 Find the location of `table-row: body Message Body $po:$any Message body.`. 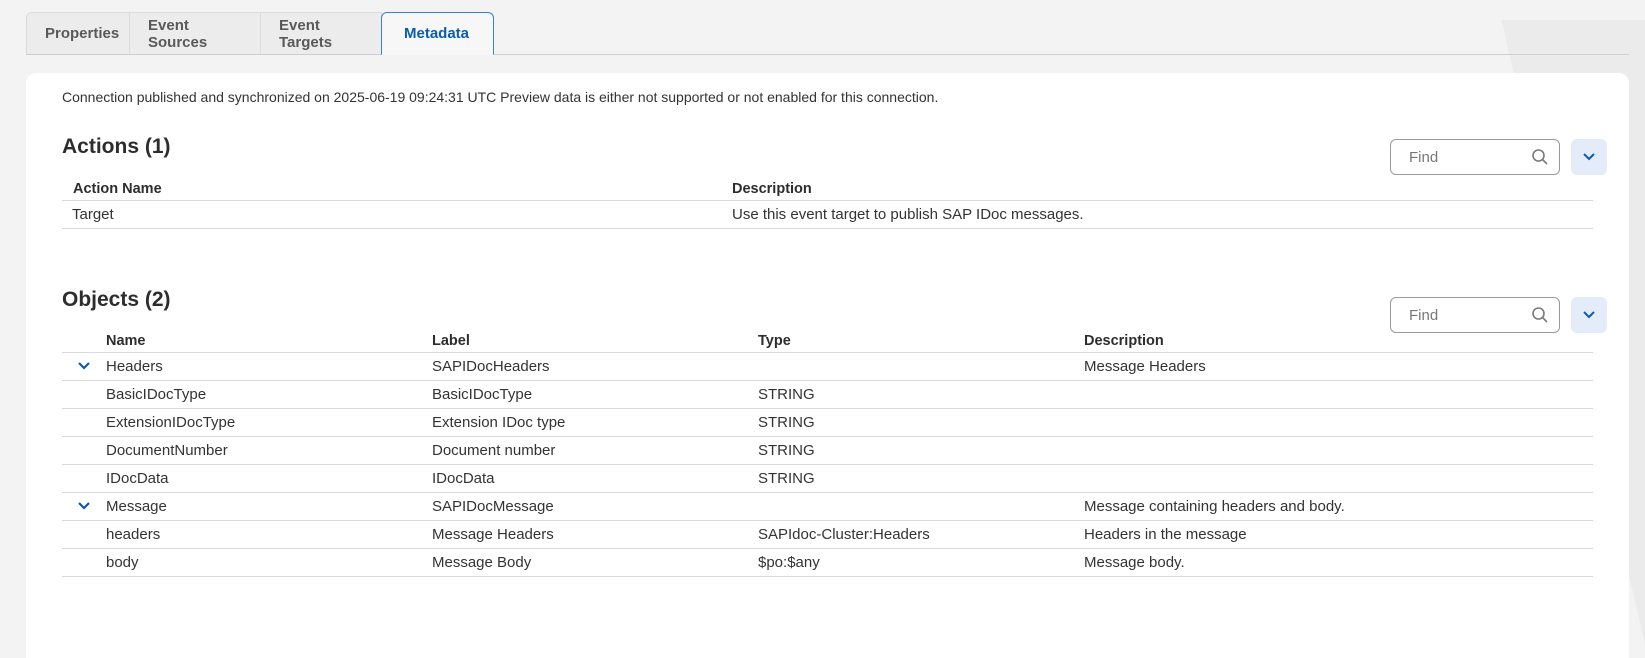

table-row: body Message Body $po:$any Message body. is located at coordinates (827, 562).